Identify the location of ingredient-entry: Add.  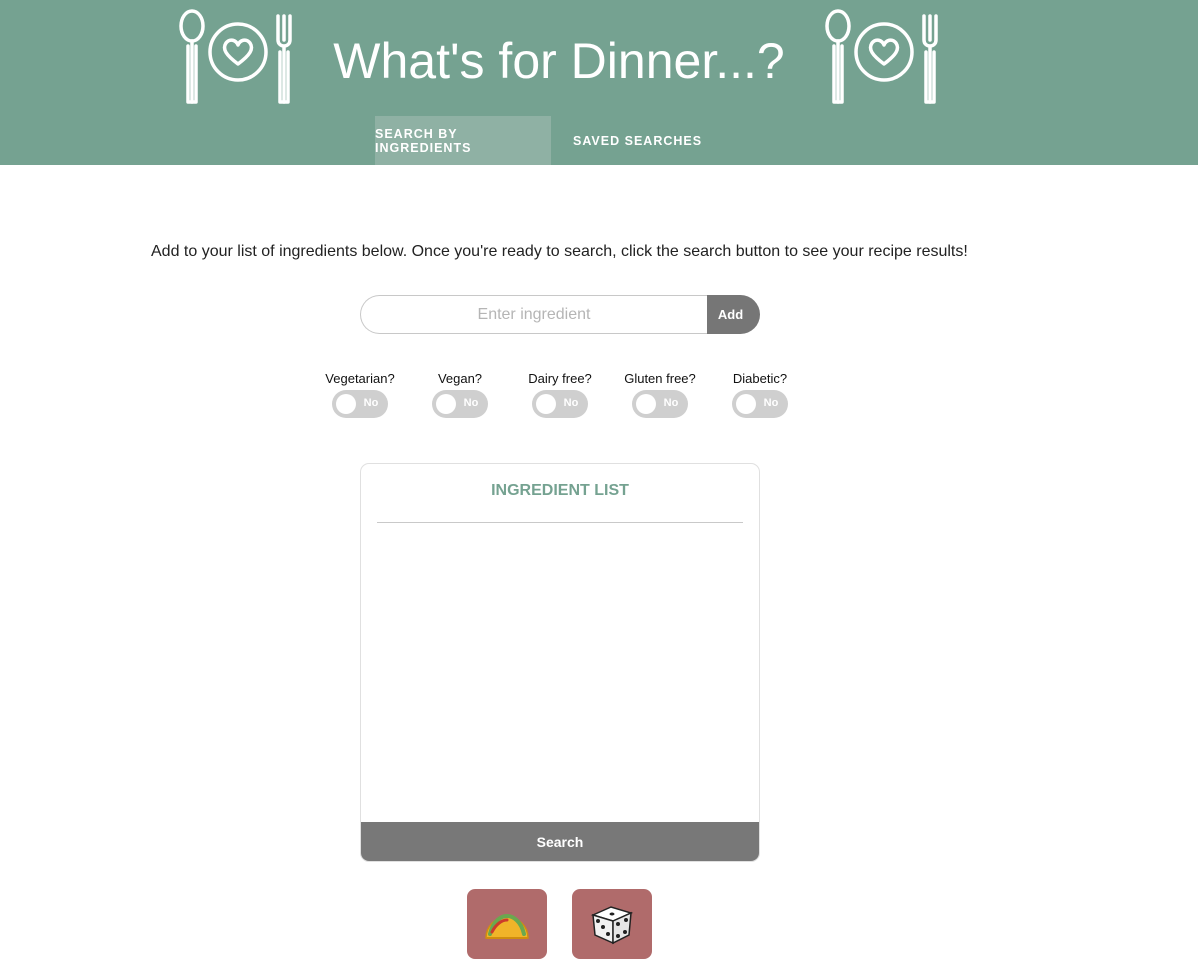
(560, 314).